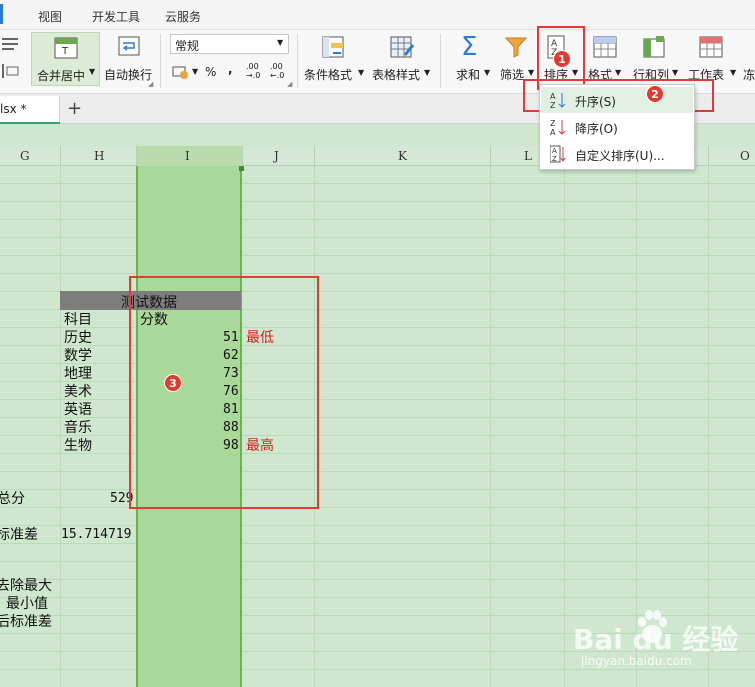  What do you see at coordinates (181, 72) in the screenshot?
I see `currency-icon` at bounding box center [181, 72].